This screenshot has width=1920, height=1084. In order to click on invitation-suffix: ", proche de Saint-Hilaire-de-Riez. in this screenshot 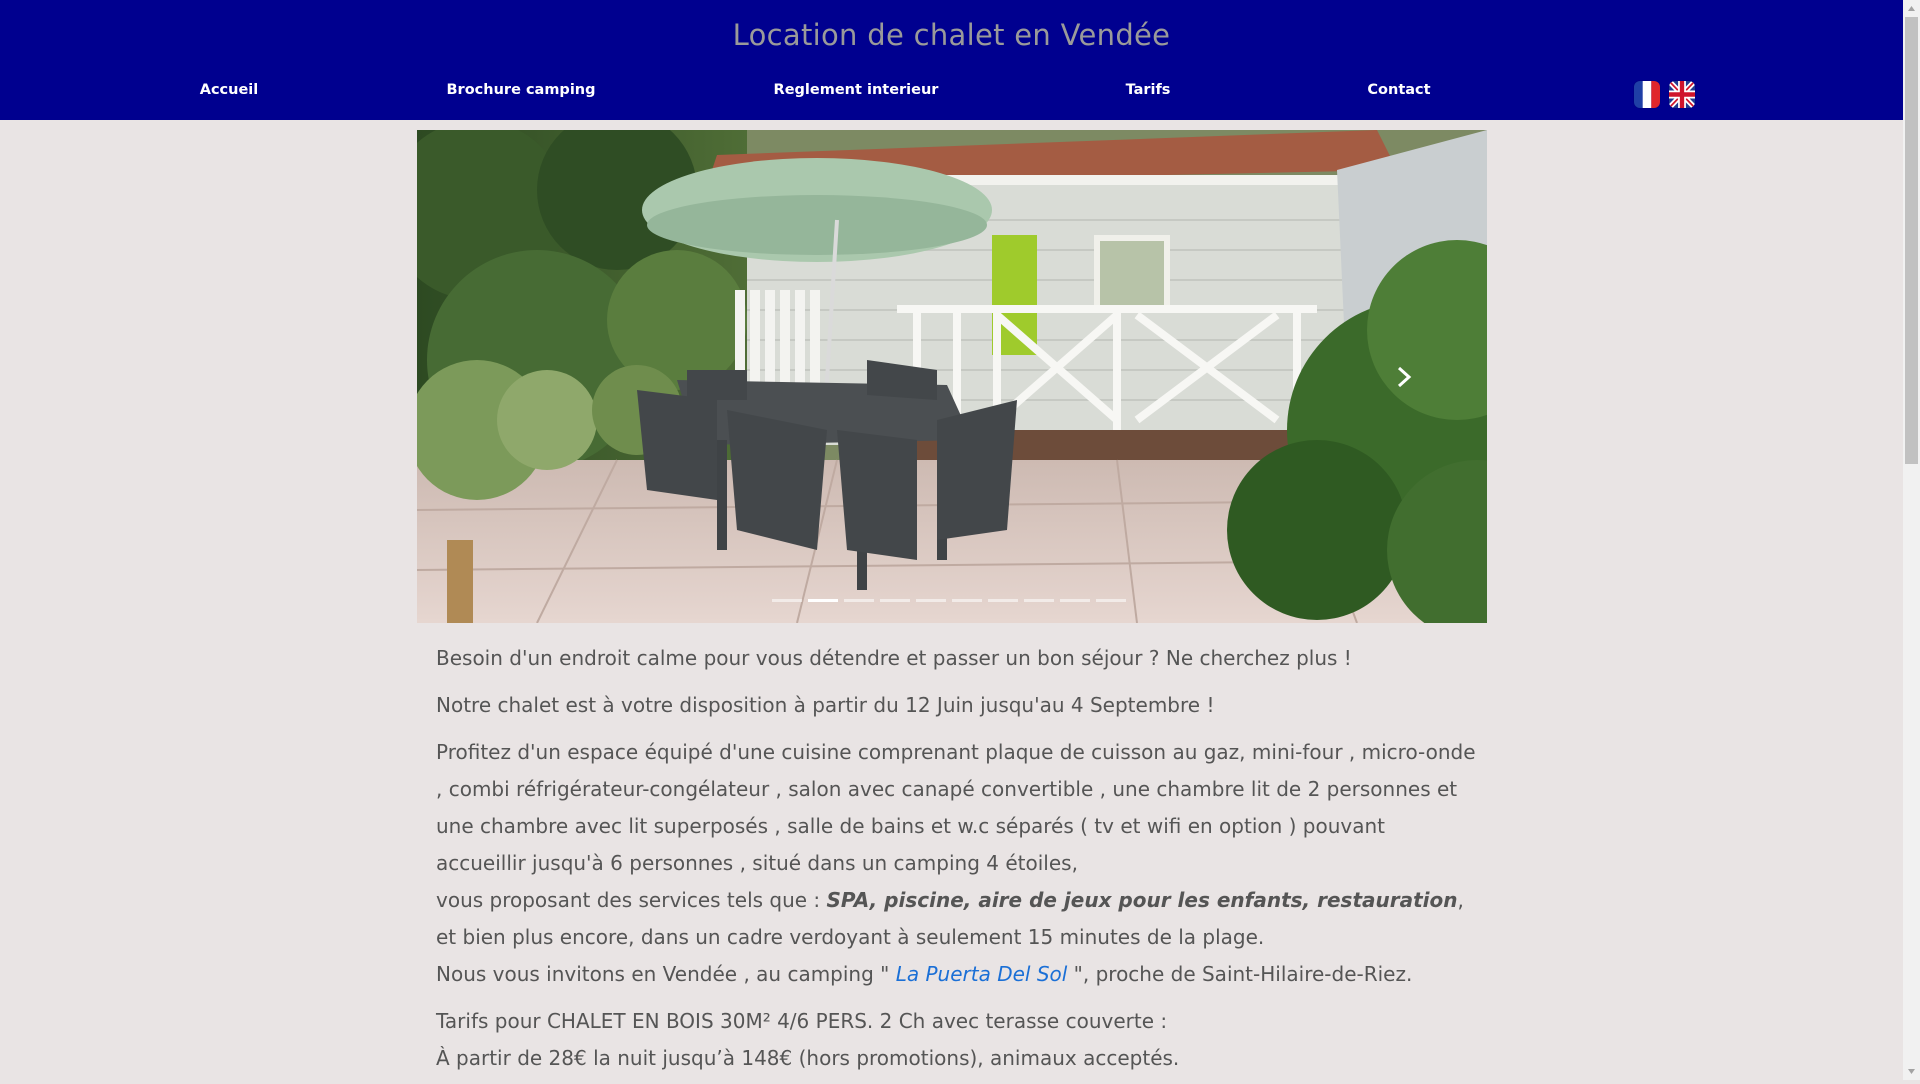, I will do `click(1240, 974)`.